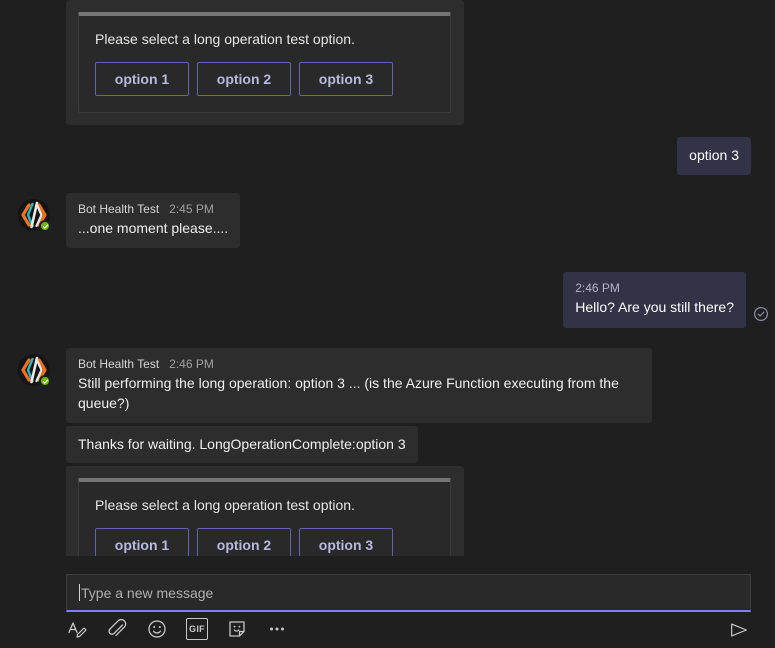  I want to click on message-timestamp: 2:45 PM, so click(191, 209).